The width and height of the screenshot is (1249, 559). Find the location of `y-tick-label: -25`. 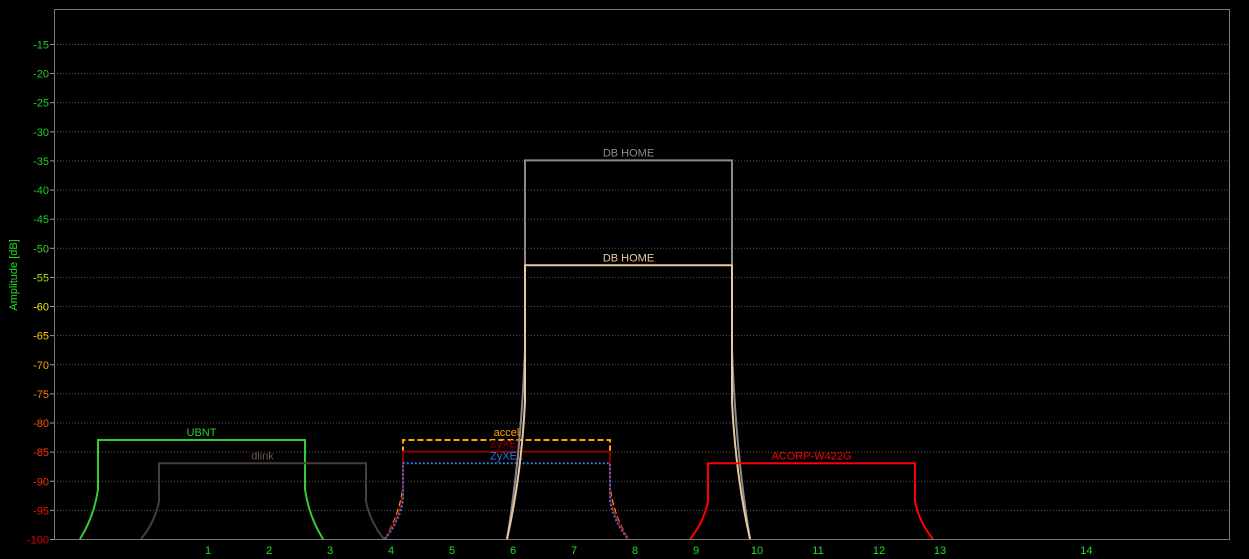

y-tick-label: -25 is located at coordinates (41, 104).